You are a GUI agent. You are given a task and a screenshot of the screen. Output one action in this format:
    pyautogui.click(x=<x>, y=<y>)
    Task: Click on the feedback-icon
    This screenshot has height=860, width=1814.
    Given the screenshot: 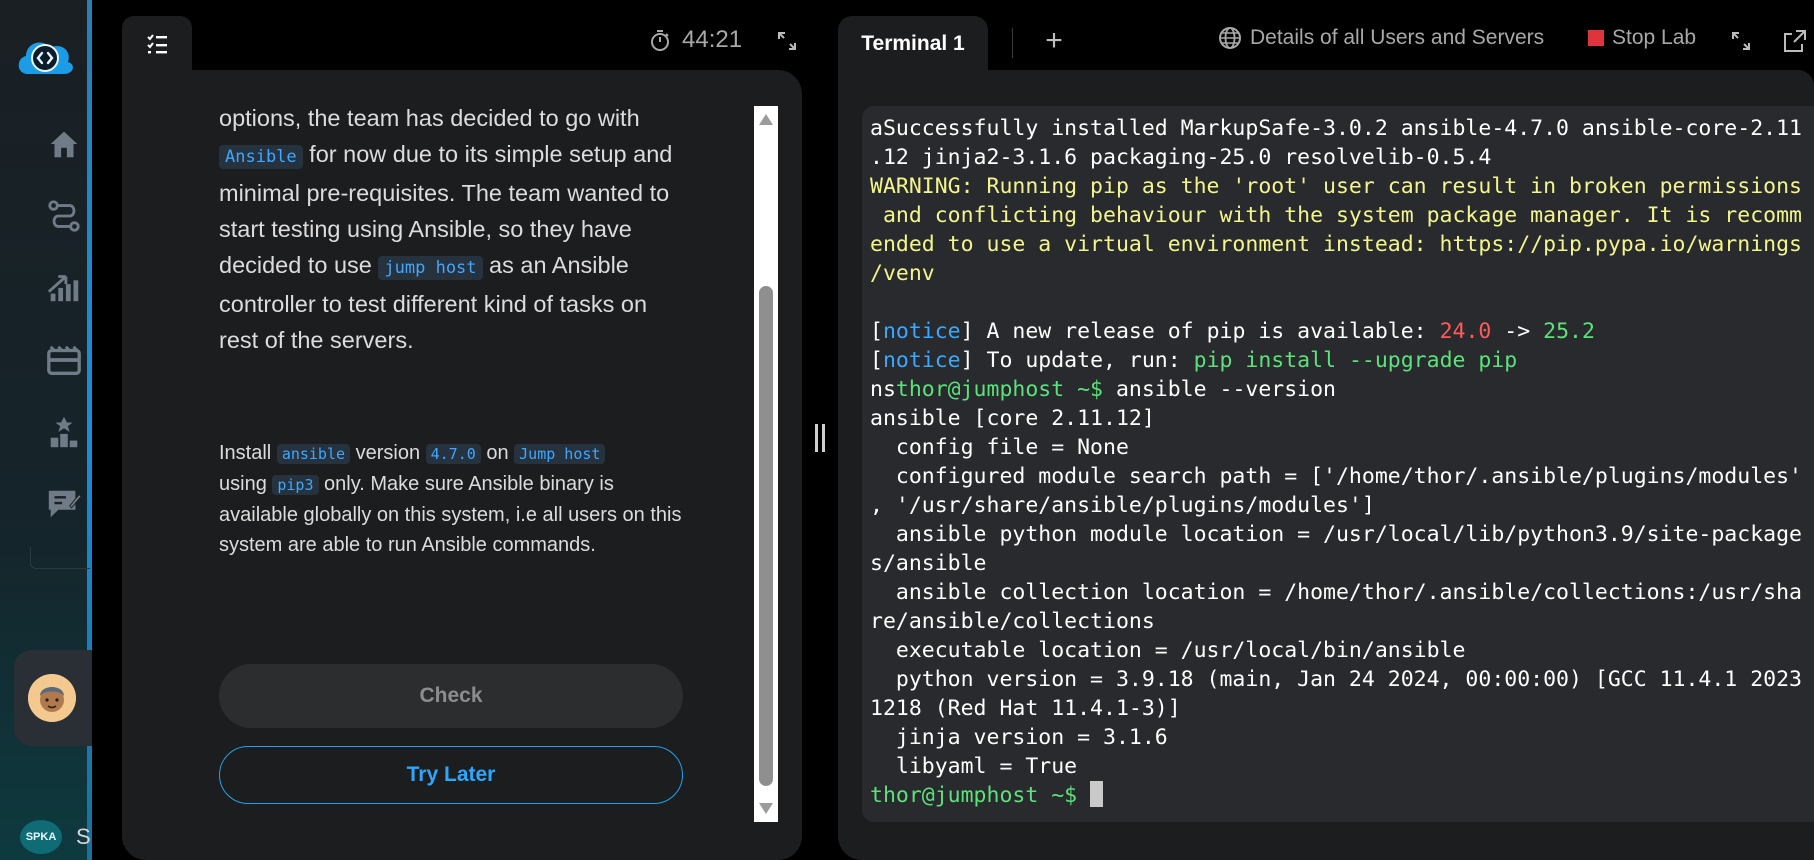 What is the action you would take?
    pyautogui.click(x=64, y=504)
    